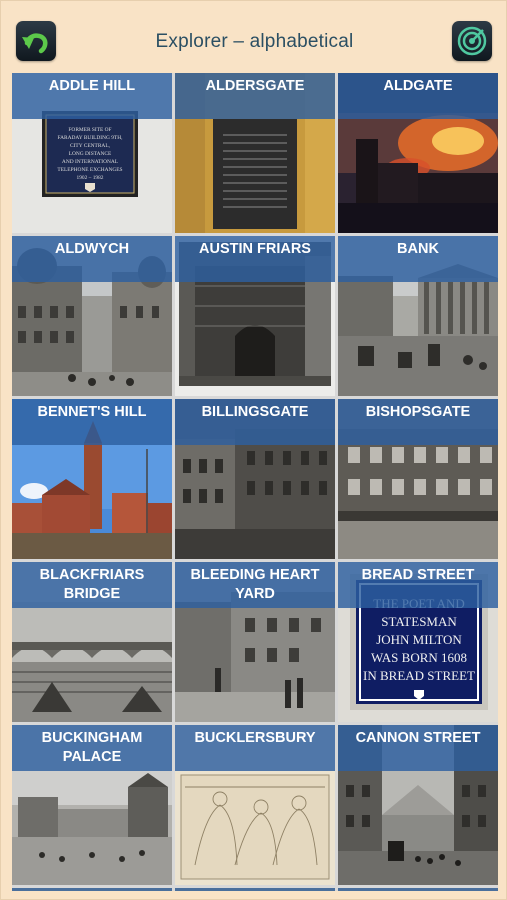 Image resolution: width=507 pixels, height=900 pixels. What do you see at coordinates (92, 96) in the screenshot?
I see `tile-label: ADDLE HILL` at bounding box center [92, 96].